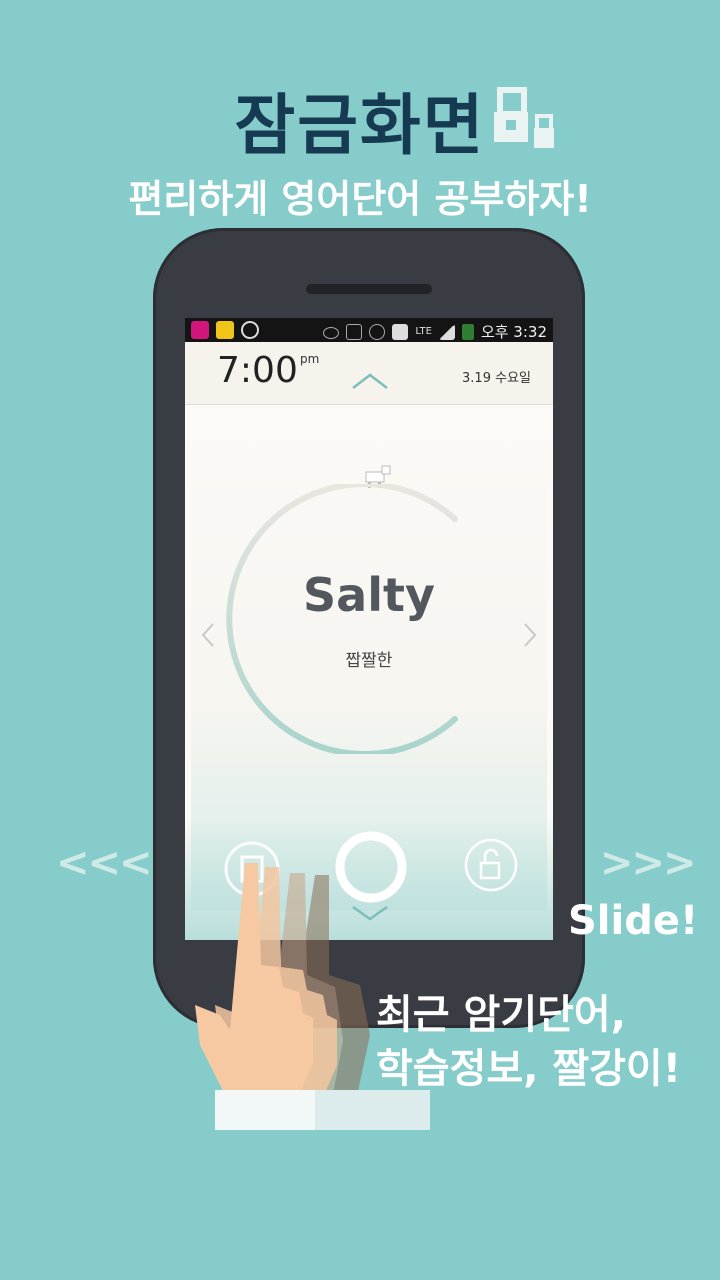  What do you see at coordinates (310, 359) in the screenshot?
I see `lock-ampm: pm` at bounding box center [310, 359].